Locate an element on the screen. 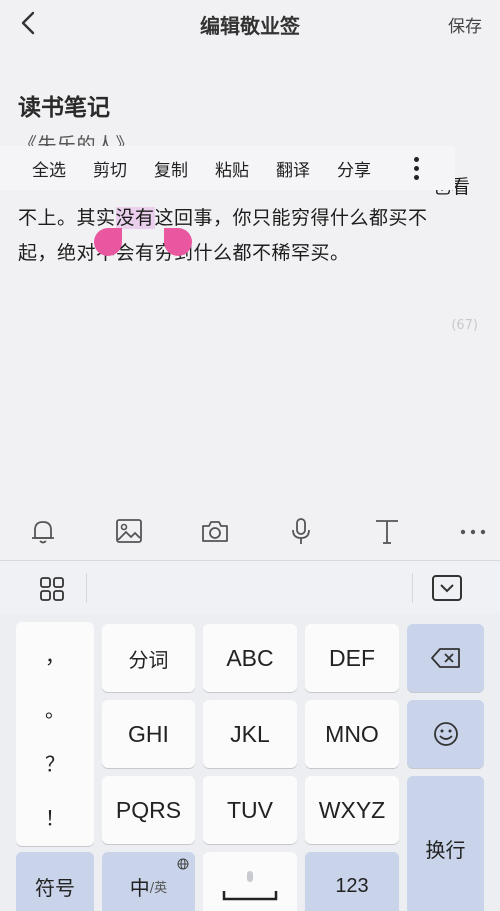 This screenshot has width=500, height=911. more-icon is located at coordinates (473, 531).